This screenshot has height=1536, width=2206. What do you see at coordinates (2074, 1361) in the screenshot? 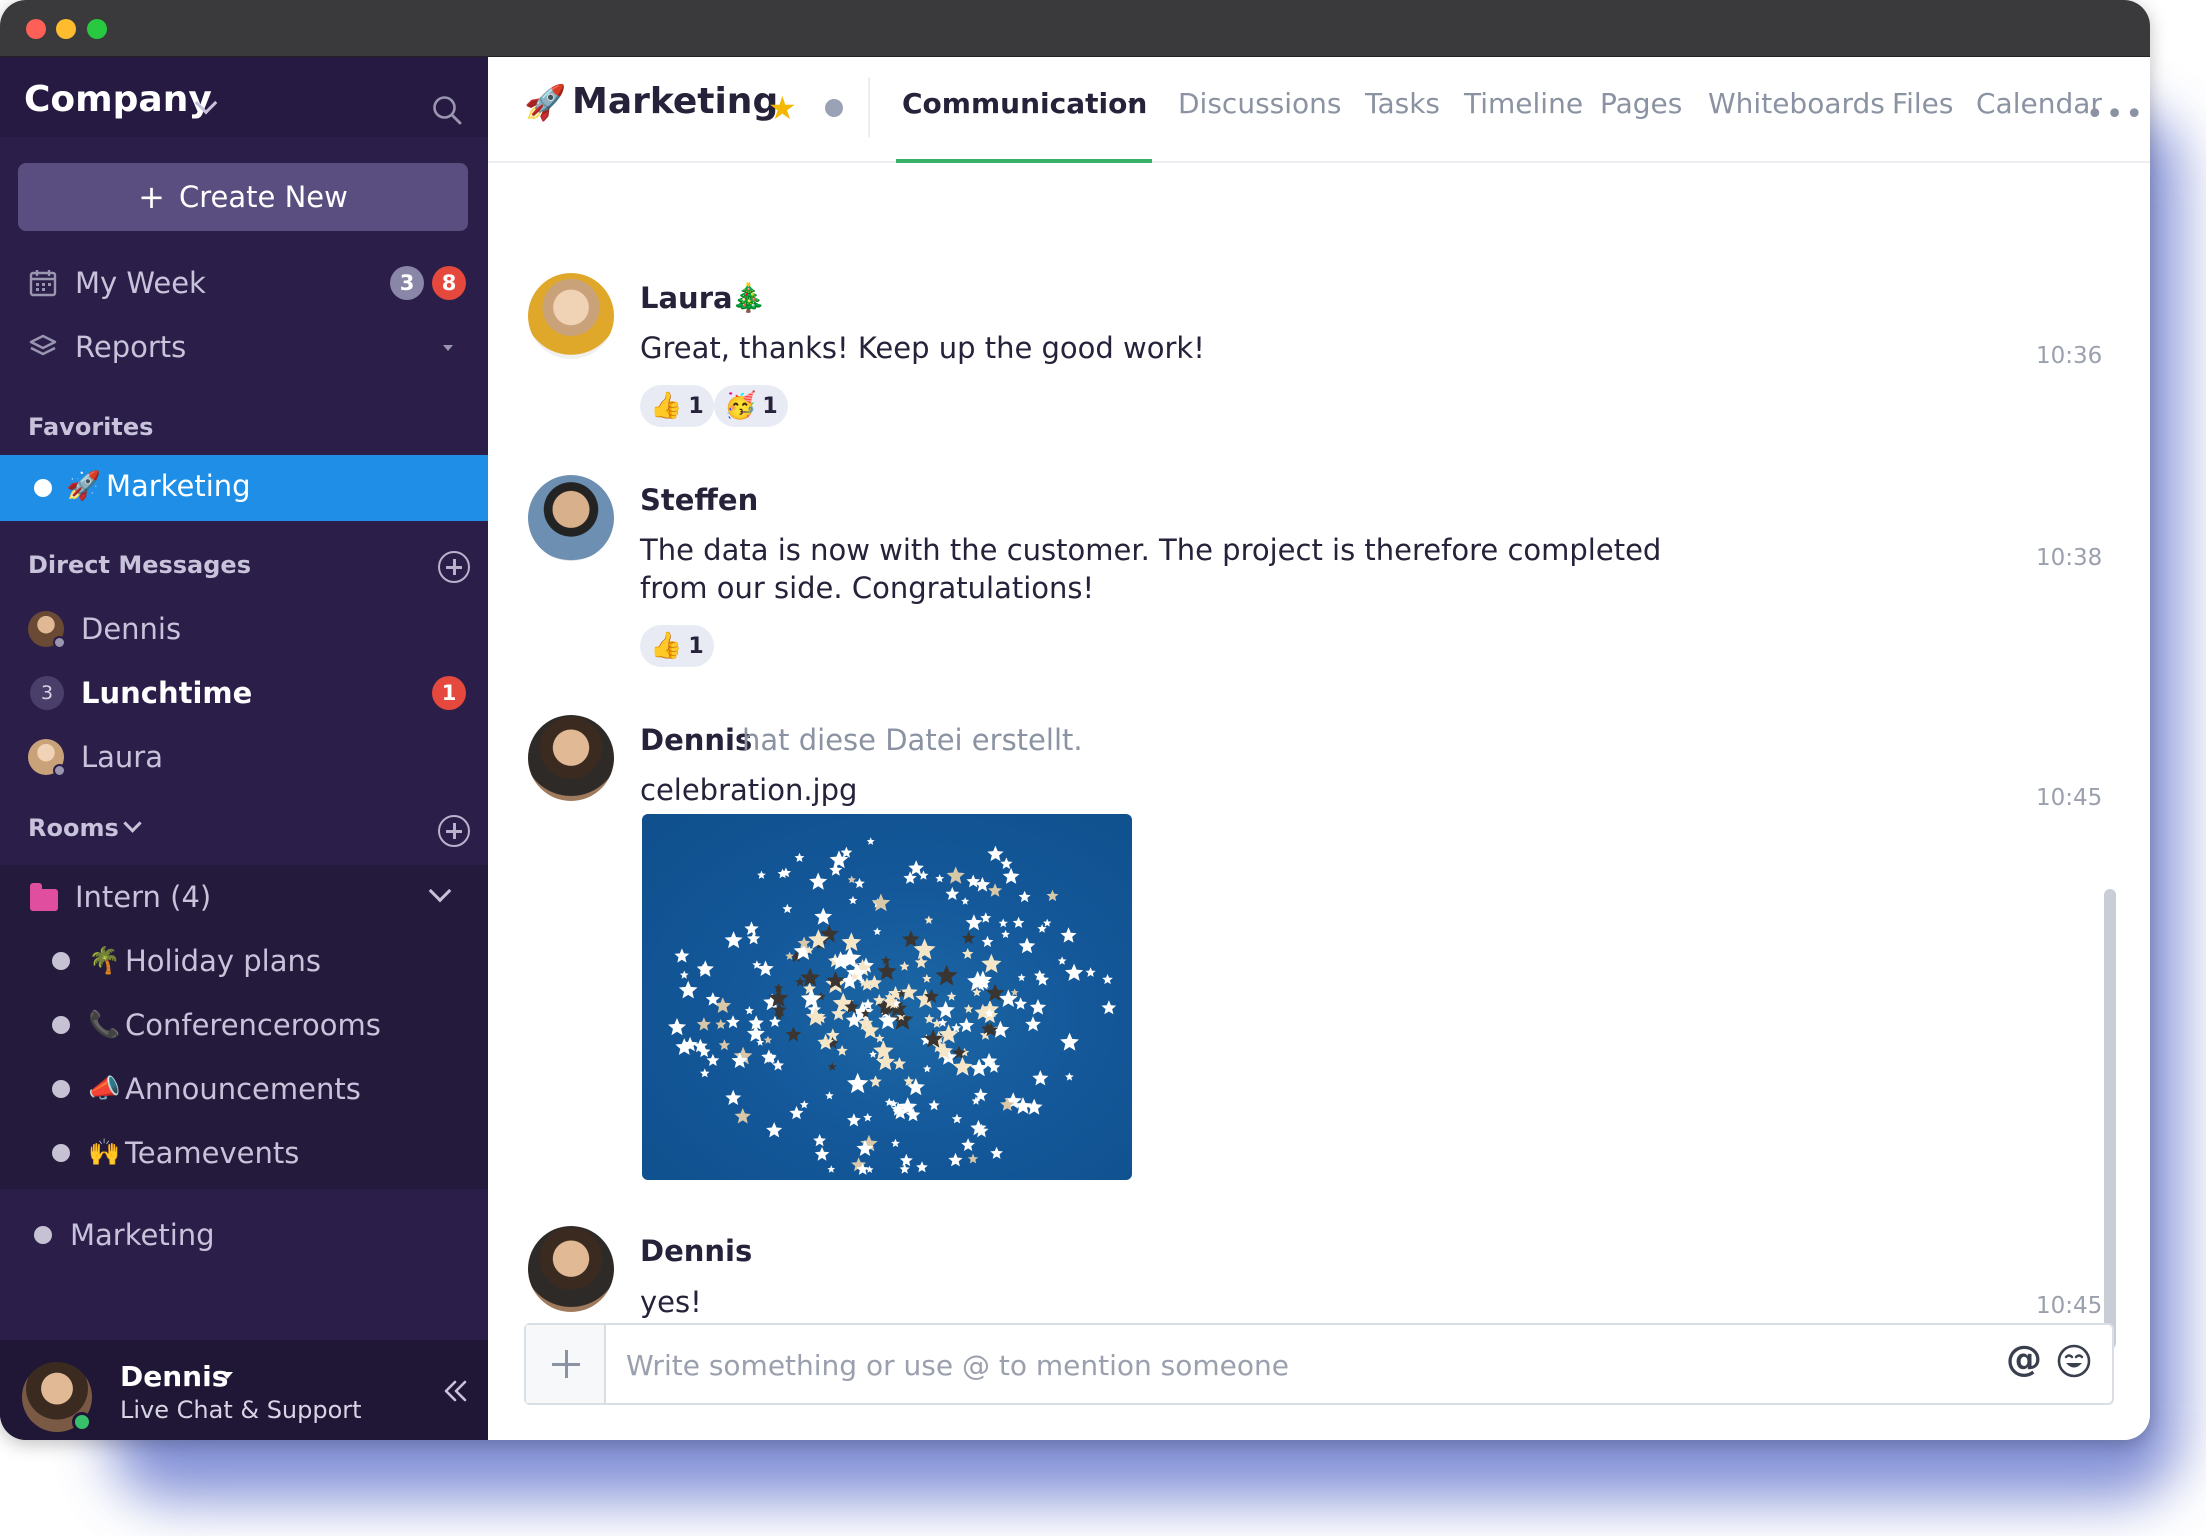
I see `emoji-icon` at bounding box center [2074, 1361].